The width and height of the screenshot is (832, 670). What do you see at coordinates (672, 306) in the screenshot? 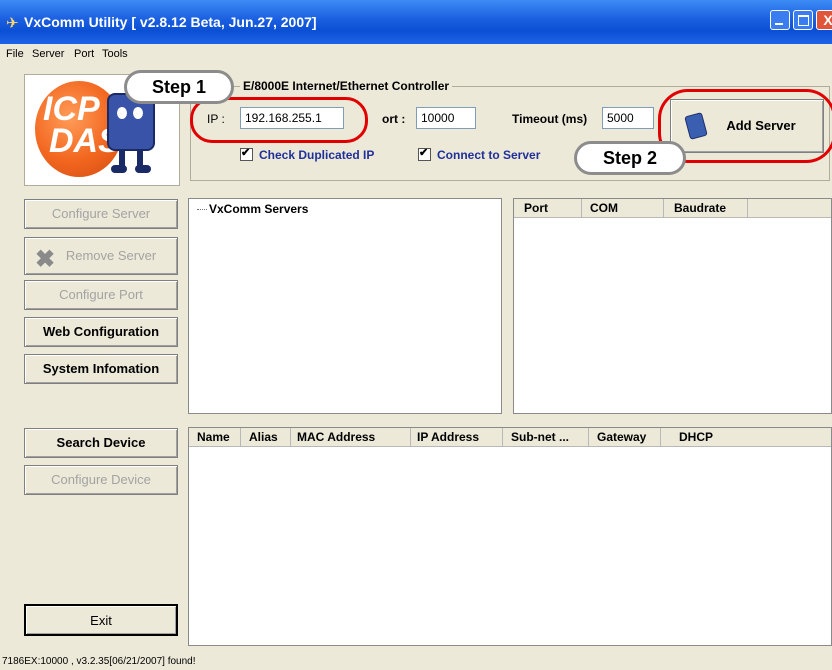
I see `port-table-panel: Port COM Baudrate` at bounding box center [672, 306].